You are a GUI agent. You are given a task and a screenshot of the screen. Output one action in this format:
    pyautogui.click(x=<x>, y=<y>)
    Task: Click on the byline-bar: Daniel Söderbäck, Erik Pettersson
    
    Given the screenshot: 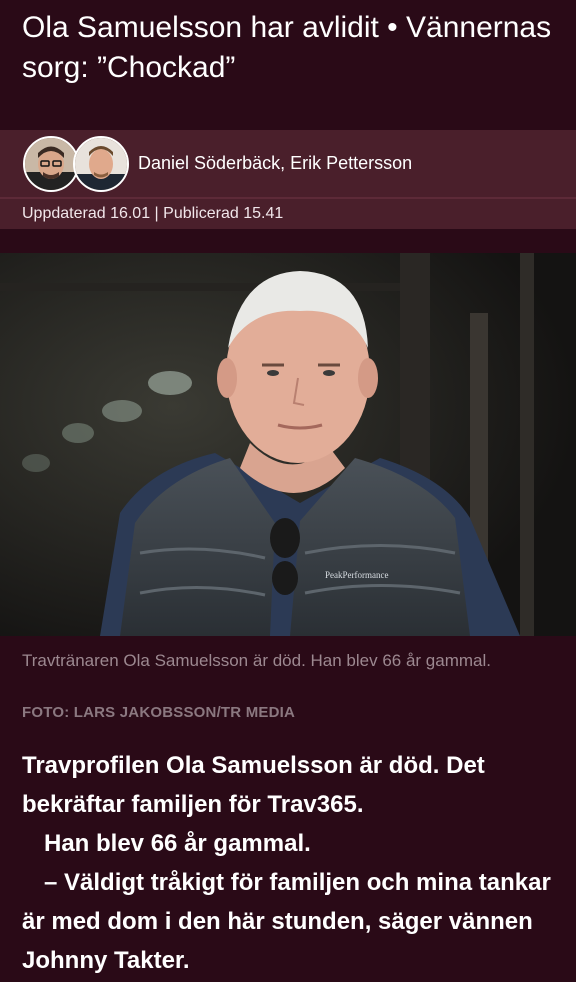 What is the action you would take?
    pyautogui.click(x=288, y=163)
    